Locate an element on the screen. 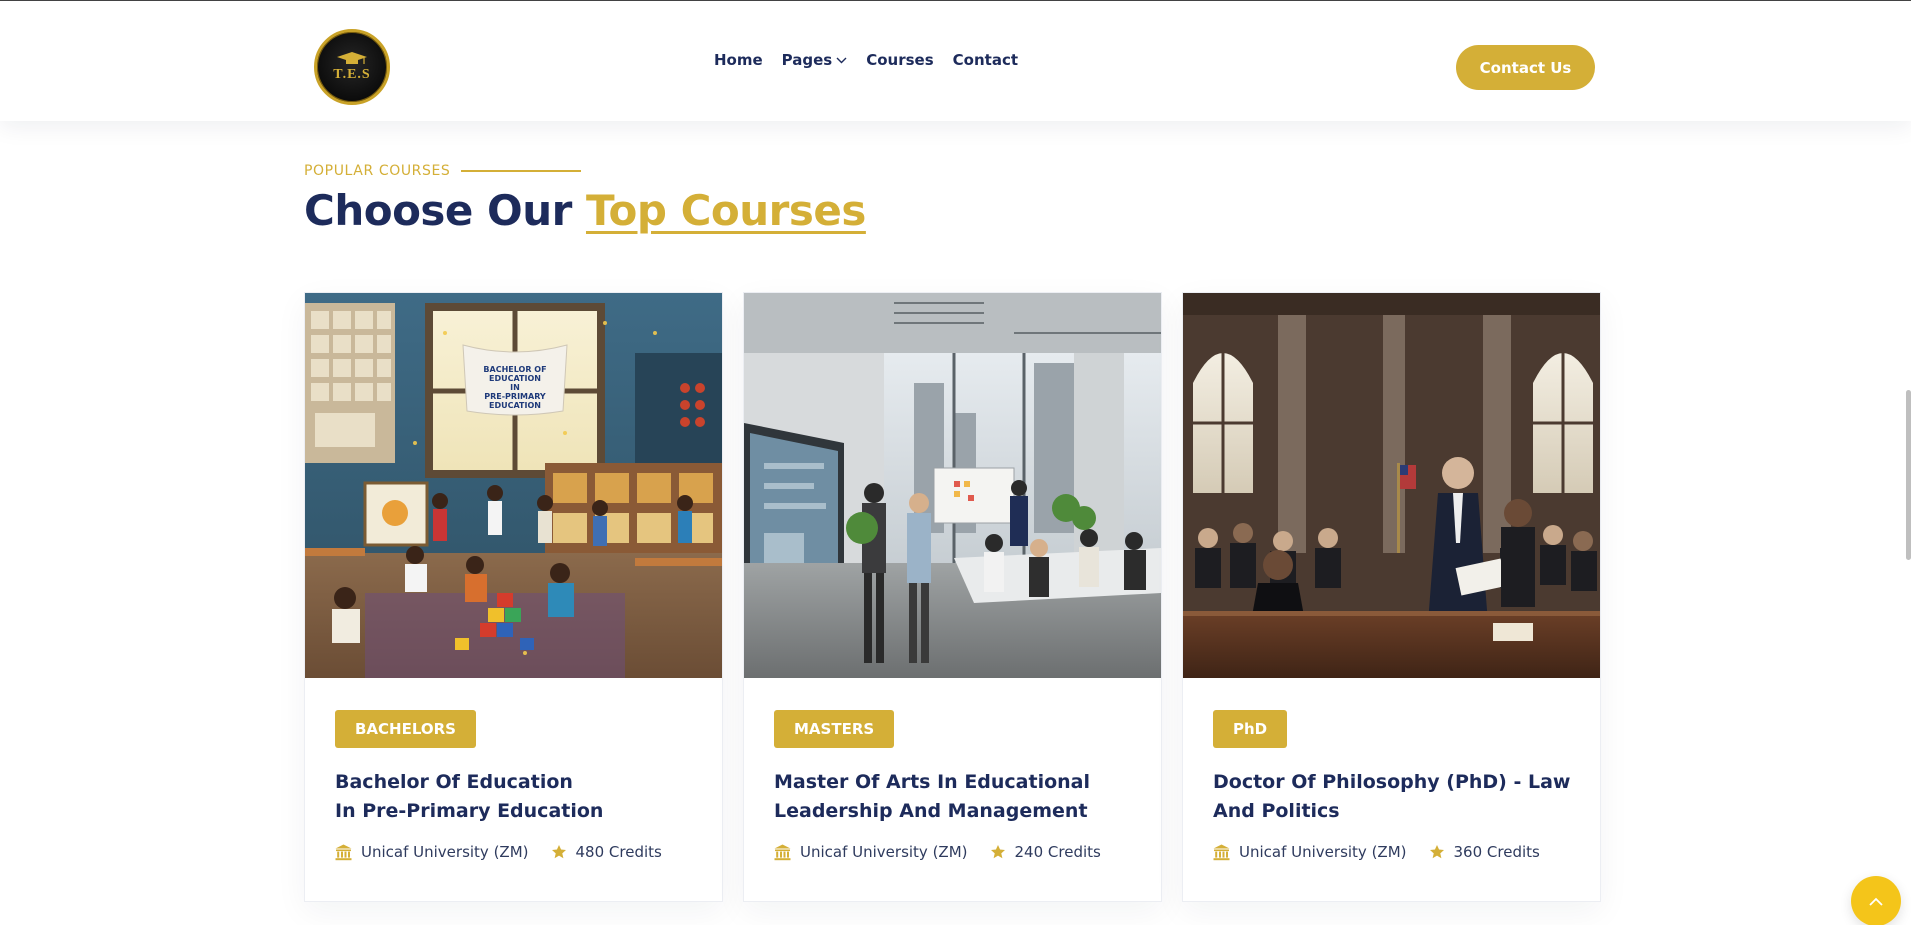  nav-contact: Contact is located at coordinates (985, 60).